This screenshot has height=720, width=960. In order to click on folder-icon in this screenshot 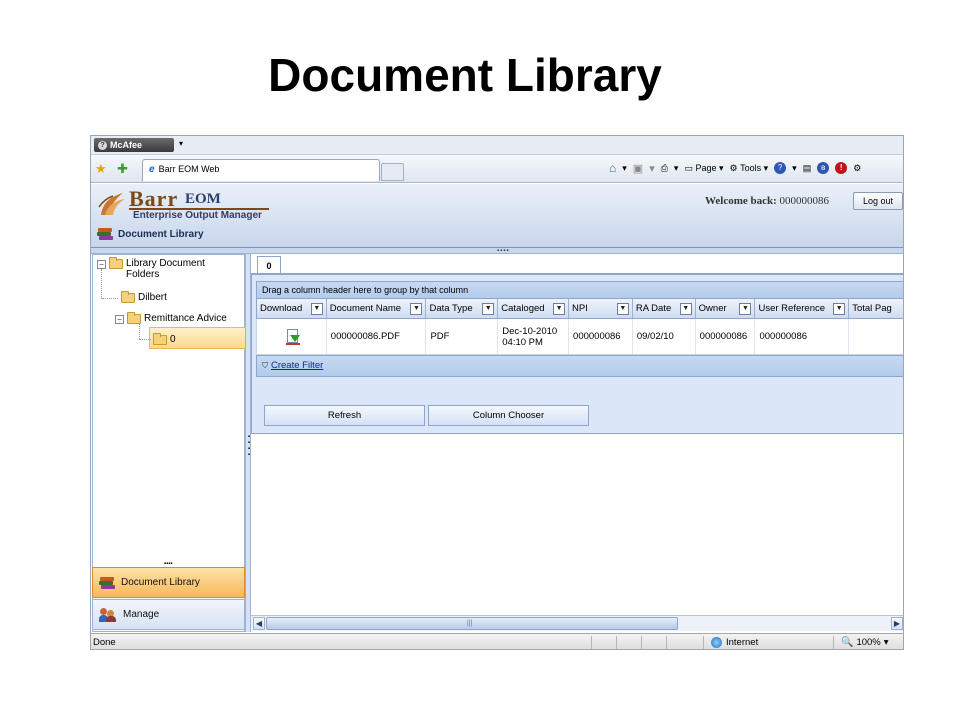, I will do `click(116, 263)`.